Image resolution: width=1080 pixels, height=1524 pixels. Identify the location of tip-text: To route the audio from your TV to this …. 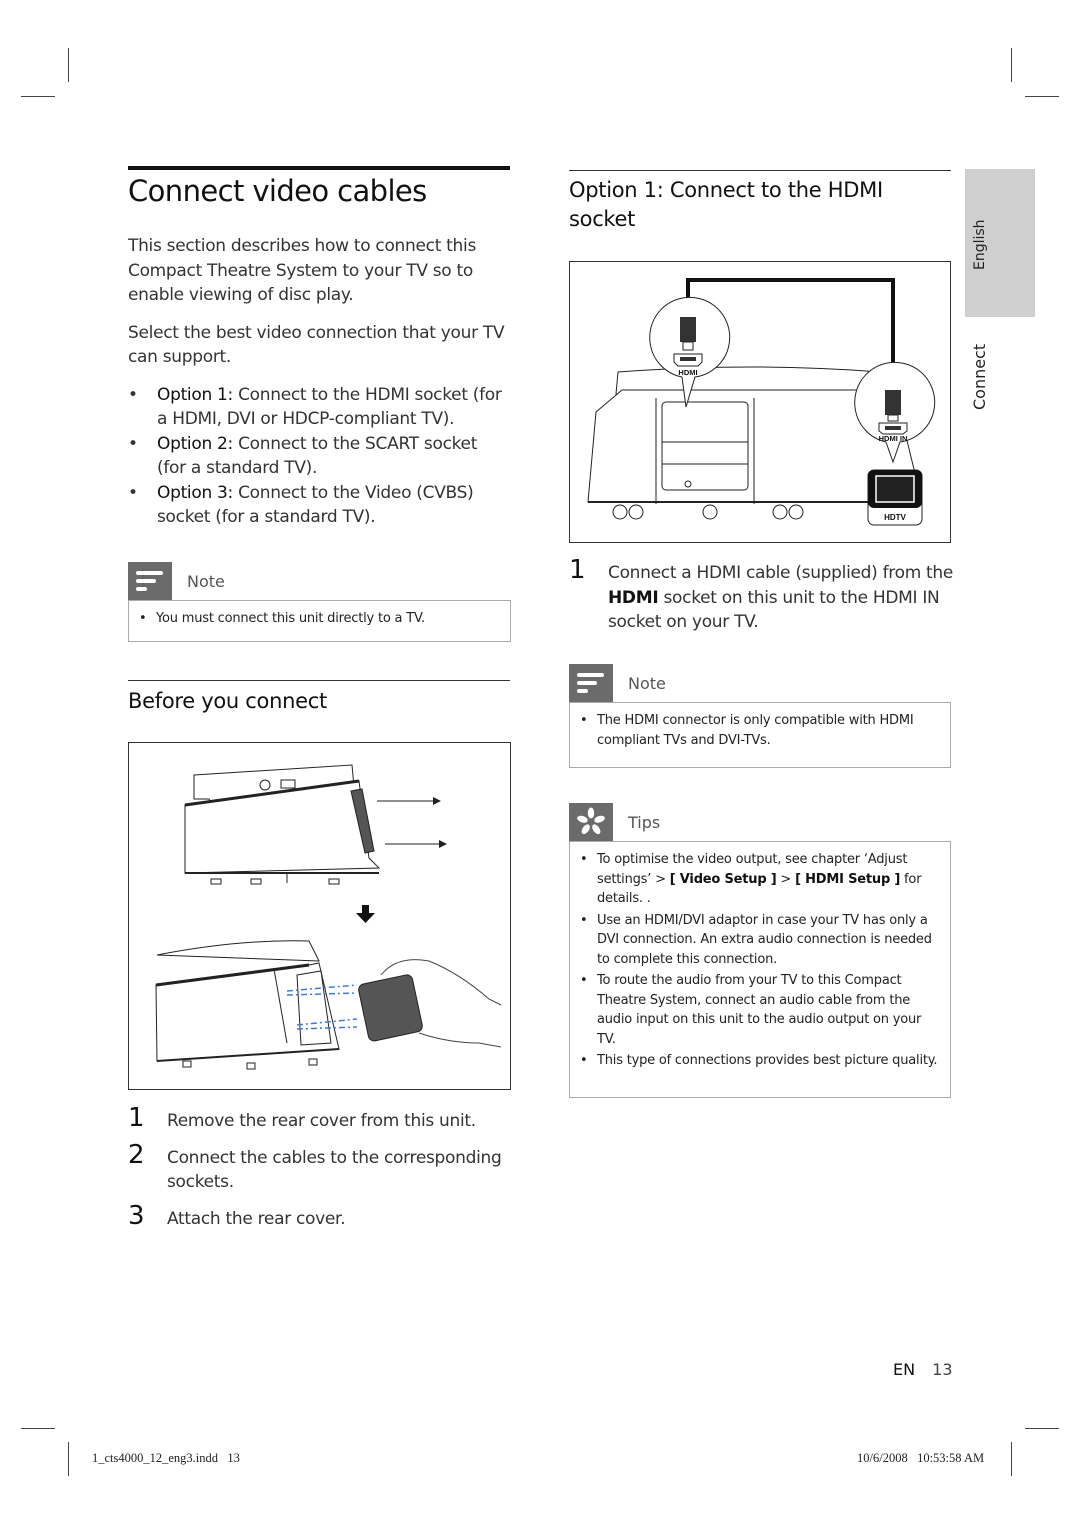
(759, 1010).